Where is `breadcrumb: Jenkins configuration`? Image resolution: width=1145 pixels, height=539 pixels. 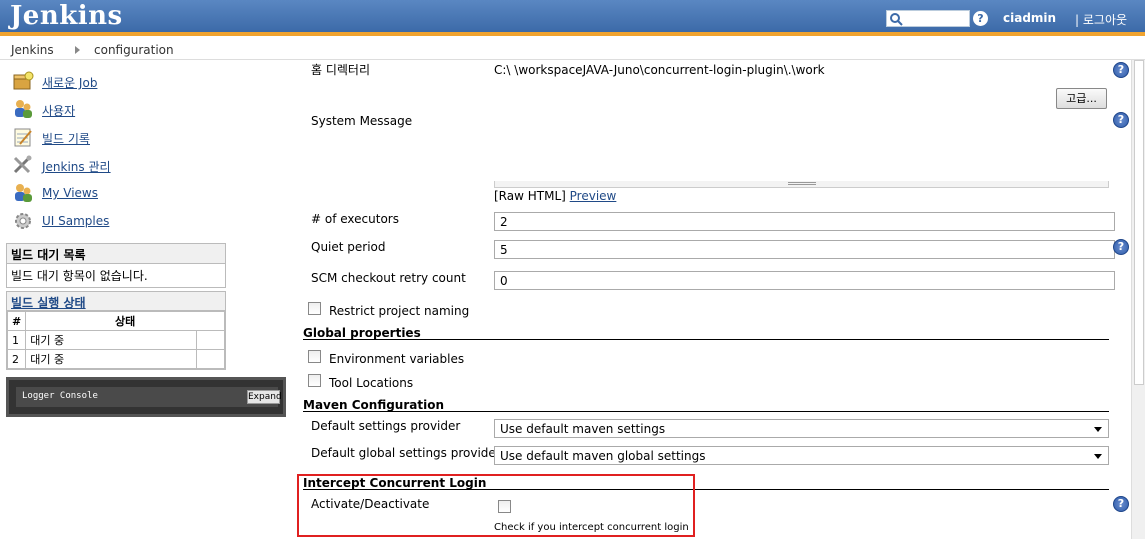
breadcrumb: Jenkins configuration is located at coordinates (572, 50).